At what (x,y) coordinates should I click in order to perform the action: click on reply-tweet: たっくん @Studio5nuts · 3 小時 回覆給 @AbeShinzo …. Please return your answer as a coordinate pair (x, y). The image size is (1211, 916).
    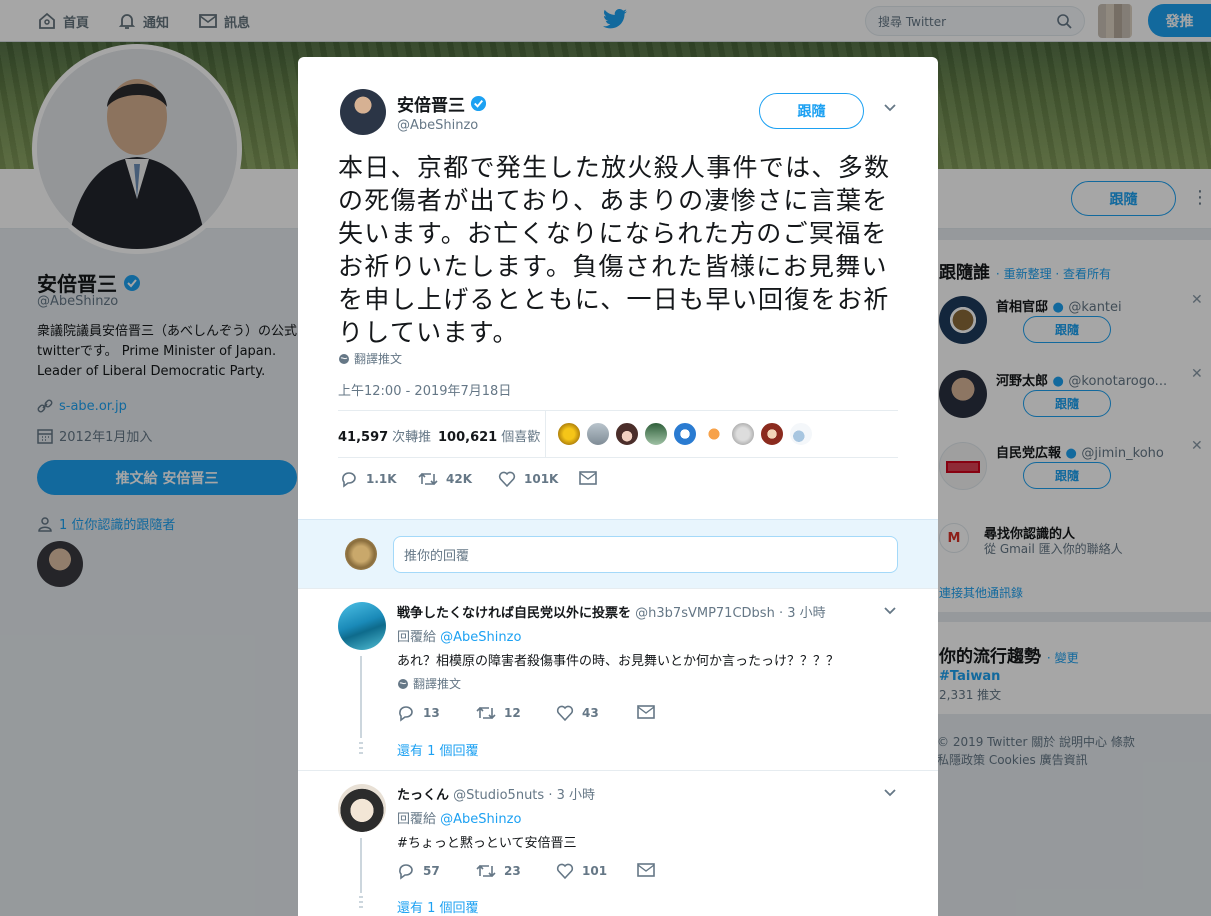
    Looking at the image, I should click on (618, 844).